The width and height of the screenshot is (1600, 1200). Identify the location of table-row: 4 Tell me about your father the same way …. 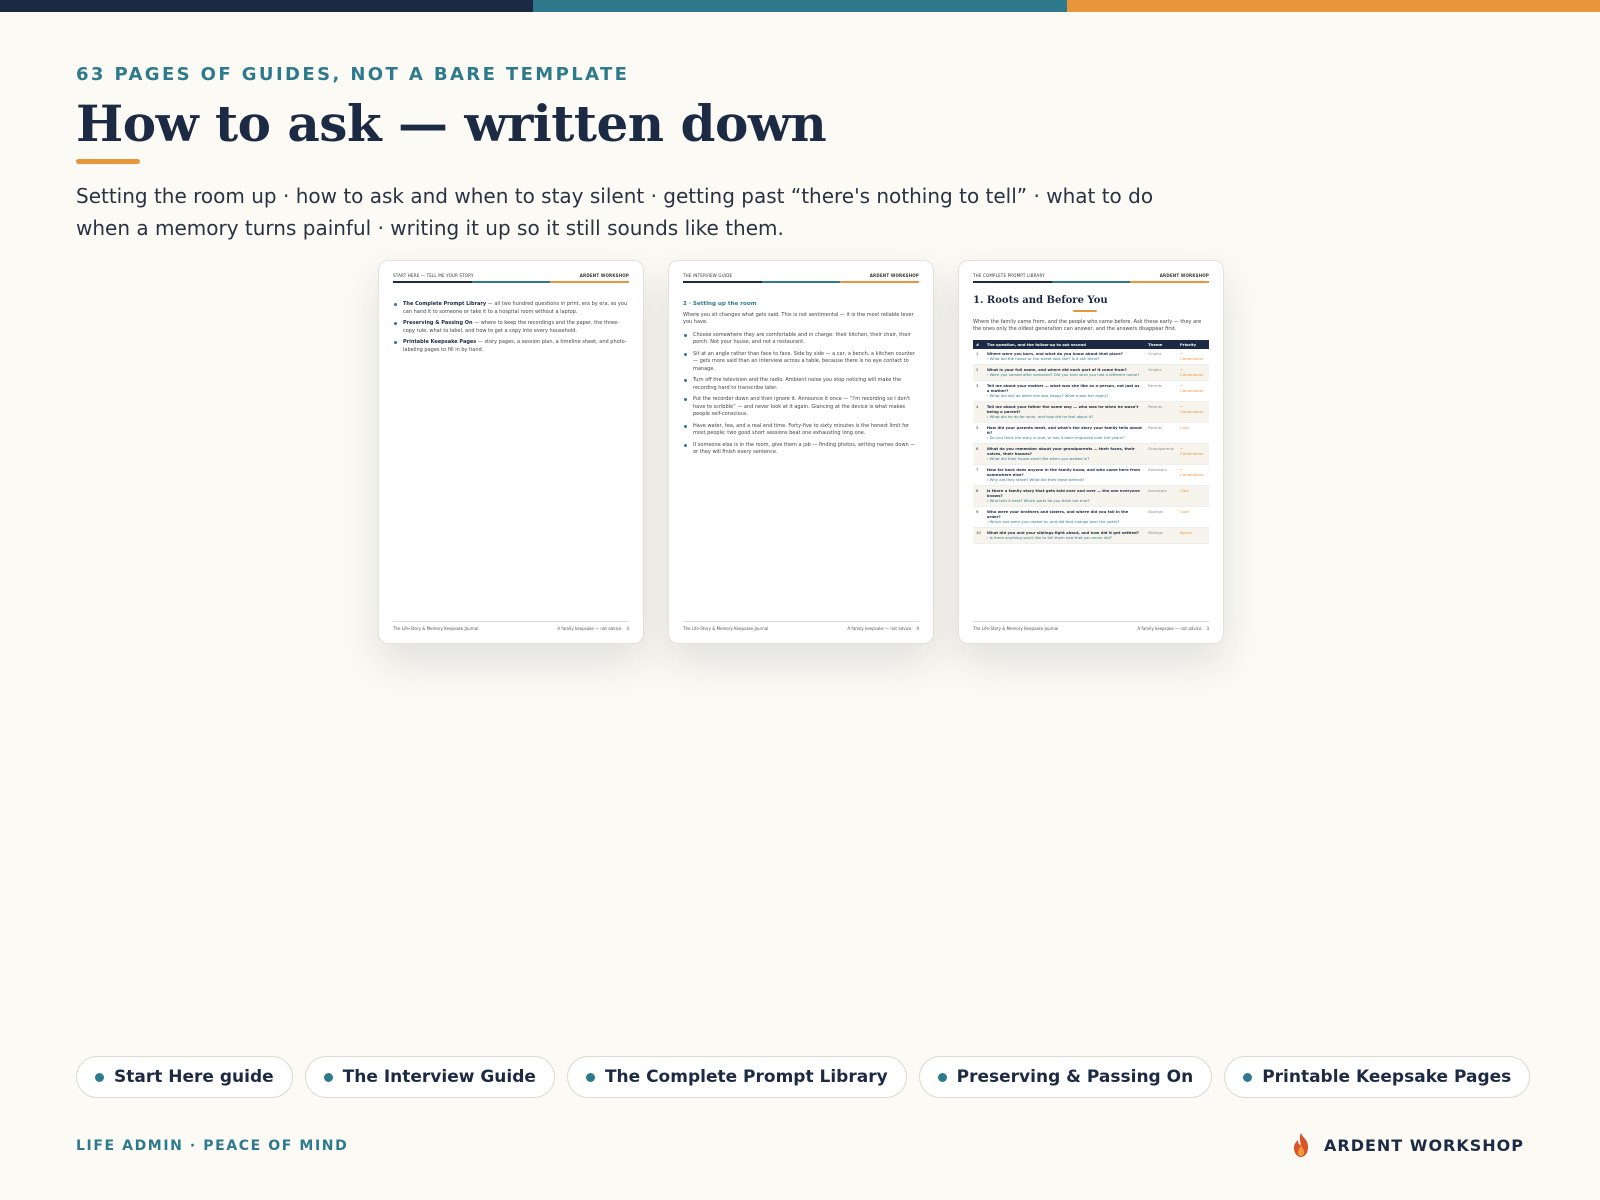
(1091, 412).